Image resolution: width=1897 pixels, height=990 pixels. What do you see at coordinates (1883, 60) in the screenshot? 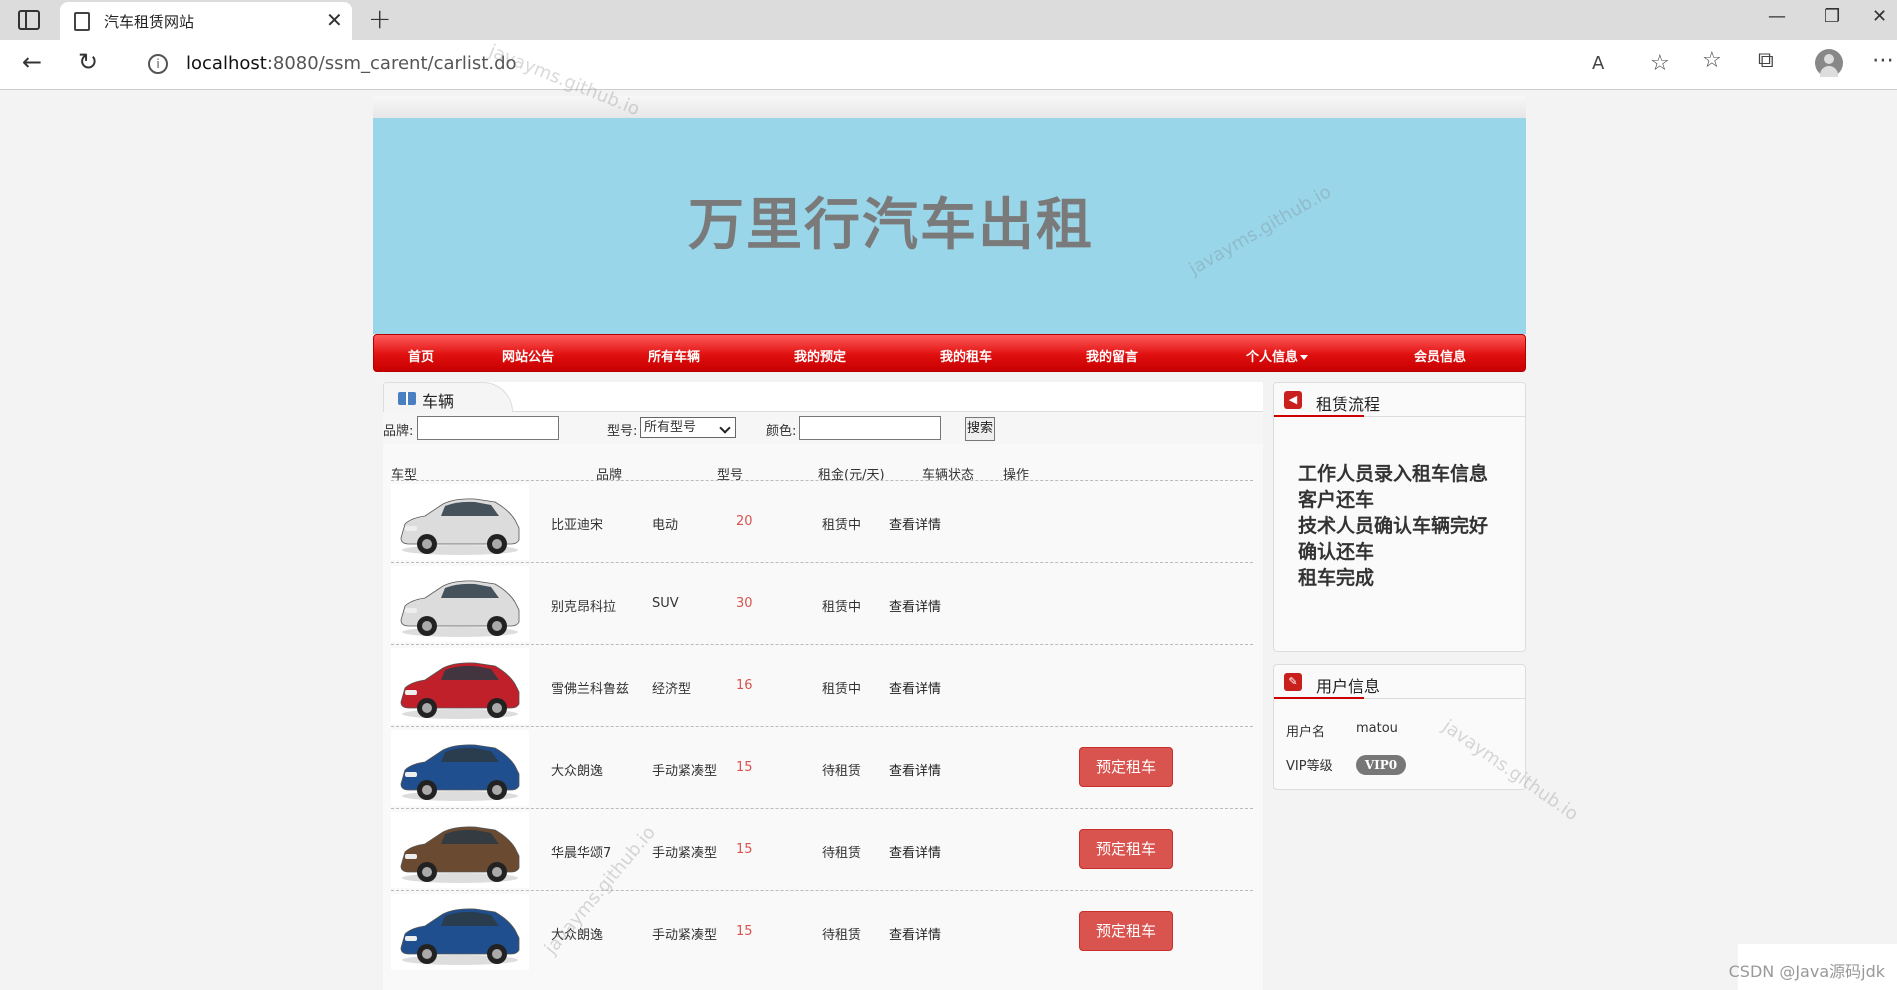
I see `more-icon: ⋯` at bounding box center [1883, 60].